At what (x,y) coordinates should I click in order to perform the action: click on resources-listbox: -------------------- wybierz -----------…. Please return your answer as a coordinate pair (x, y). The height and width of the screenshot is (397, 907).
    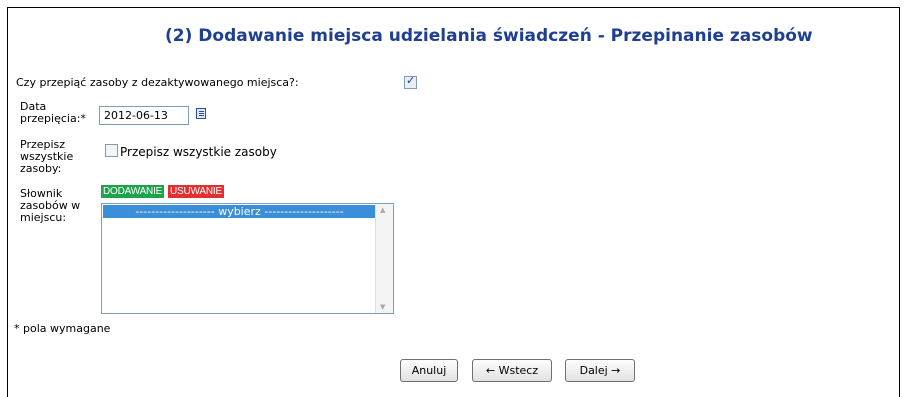
    Looking at the image, I should click on (247, 258).